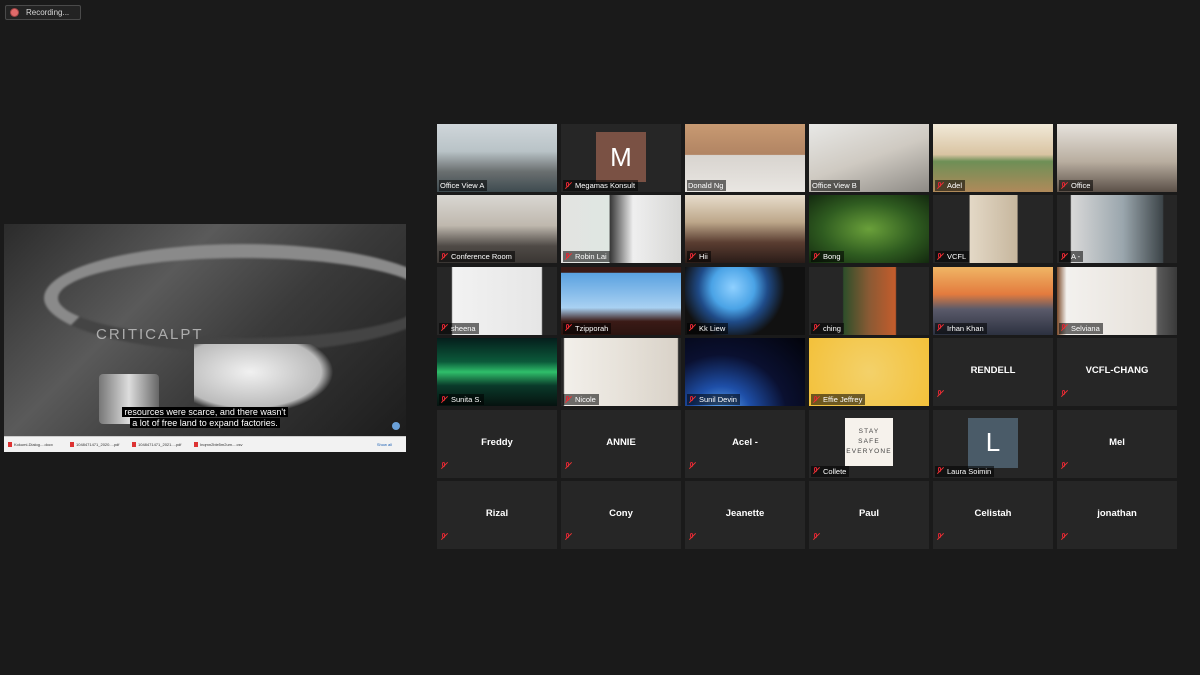  What do you see at coordinates (969, 471) in the screenshot?
I see `participant-name: Laura Soimin` at bounding box center [969, 471].